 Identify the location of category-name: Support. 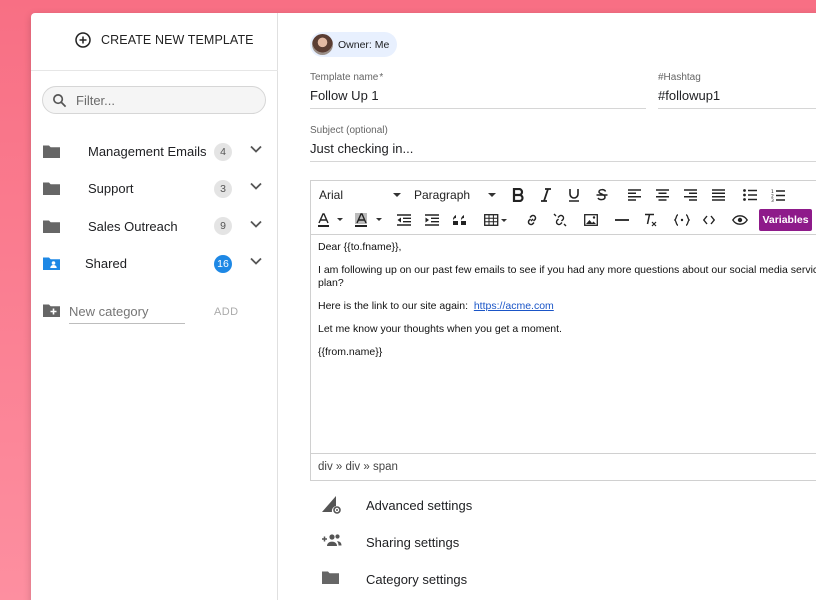
(111, 189).